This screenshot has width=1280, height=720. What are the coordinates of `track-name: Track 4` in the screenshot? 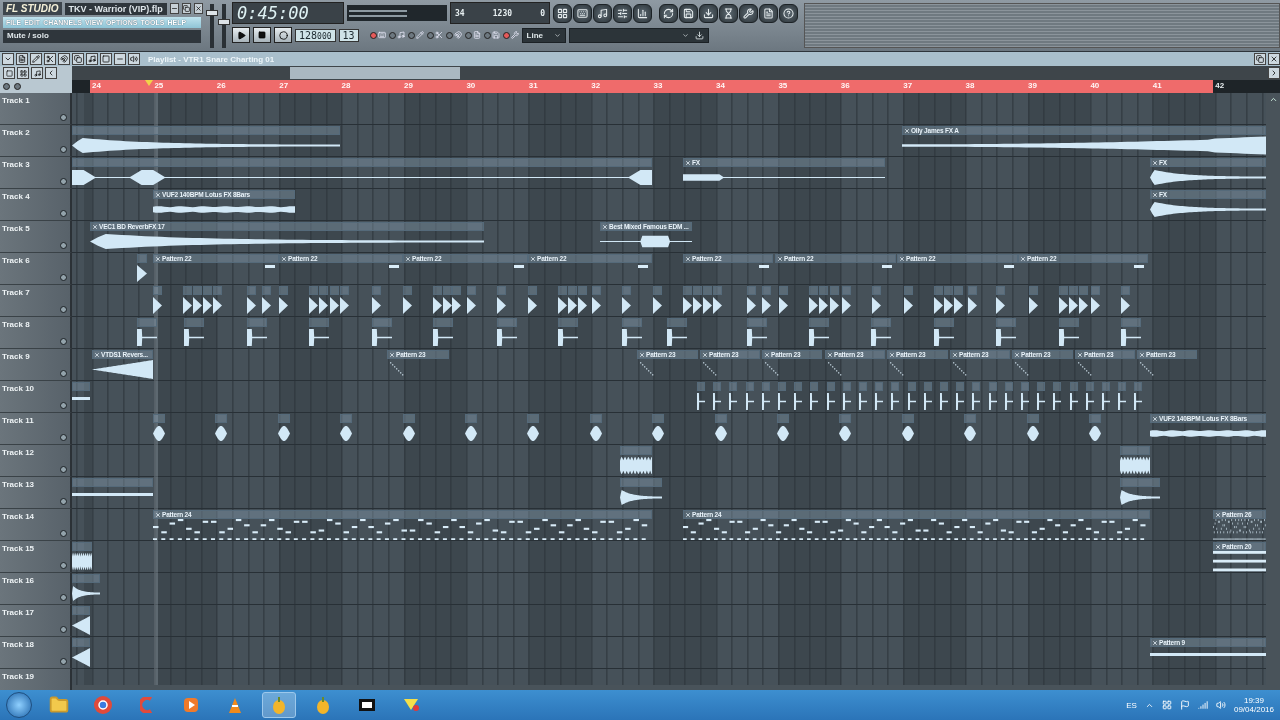 It's located at (16, 196).